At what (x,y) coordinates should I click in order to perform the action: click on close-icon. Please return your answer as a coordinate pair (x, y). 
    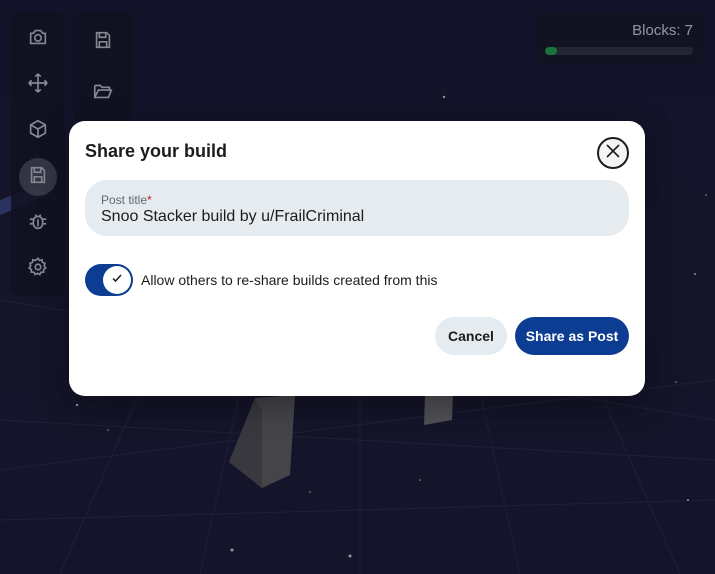
    Looking at the image, I should click on (613, 153).